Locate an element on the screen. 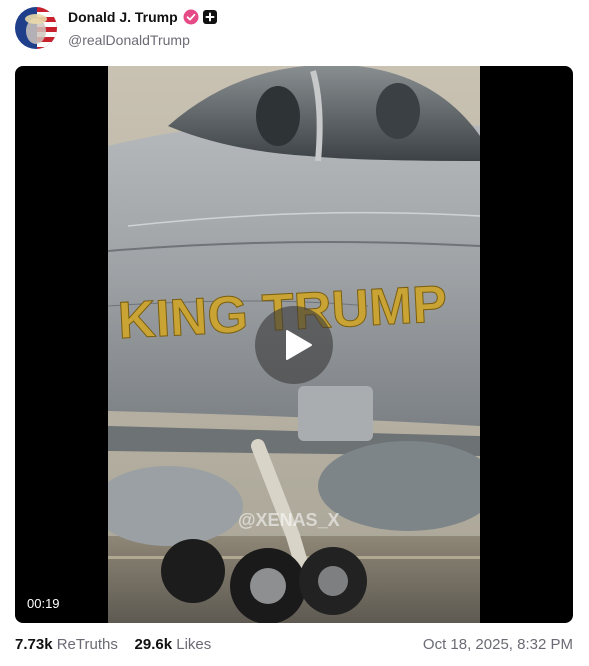 Image resolution: width=589 pixels, height=666 pixels. likes-label: Likes is located at coordinates (194, 644).